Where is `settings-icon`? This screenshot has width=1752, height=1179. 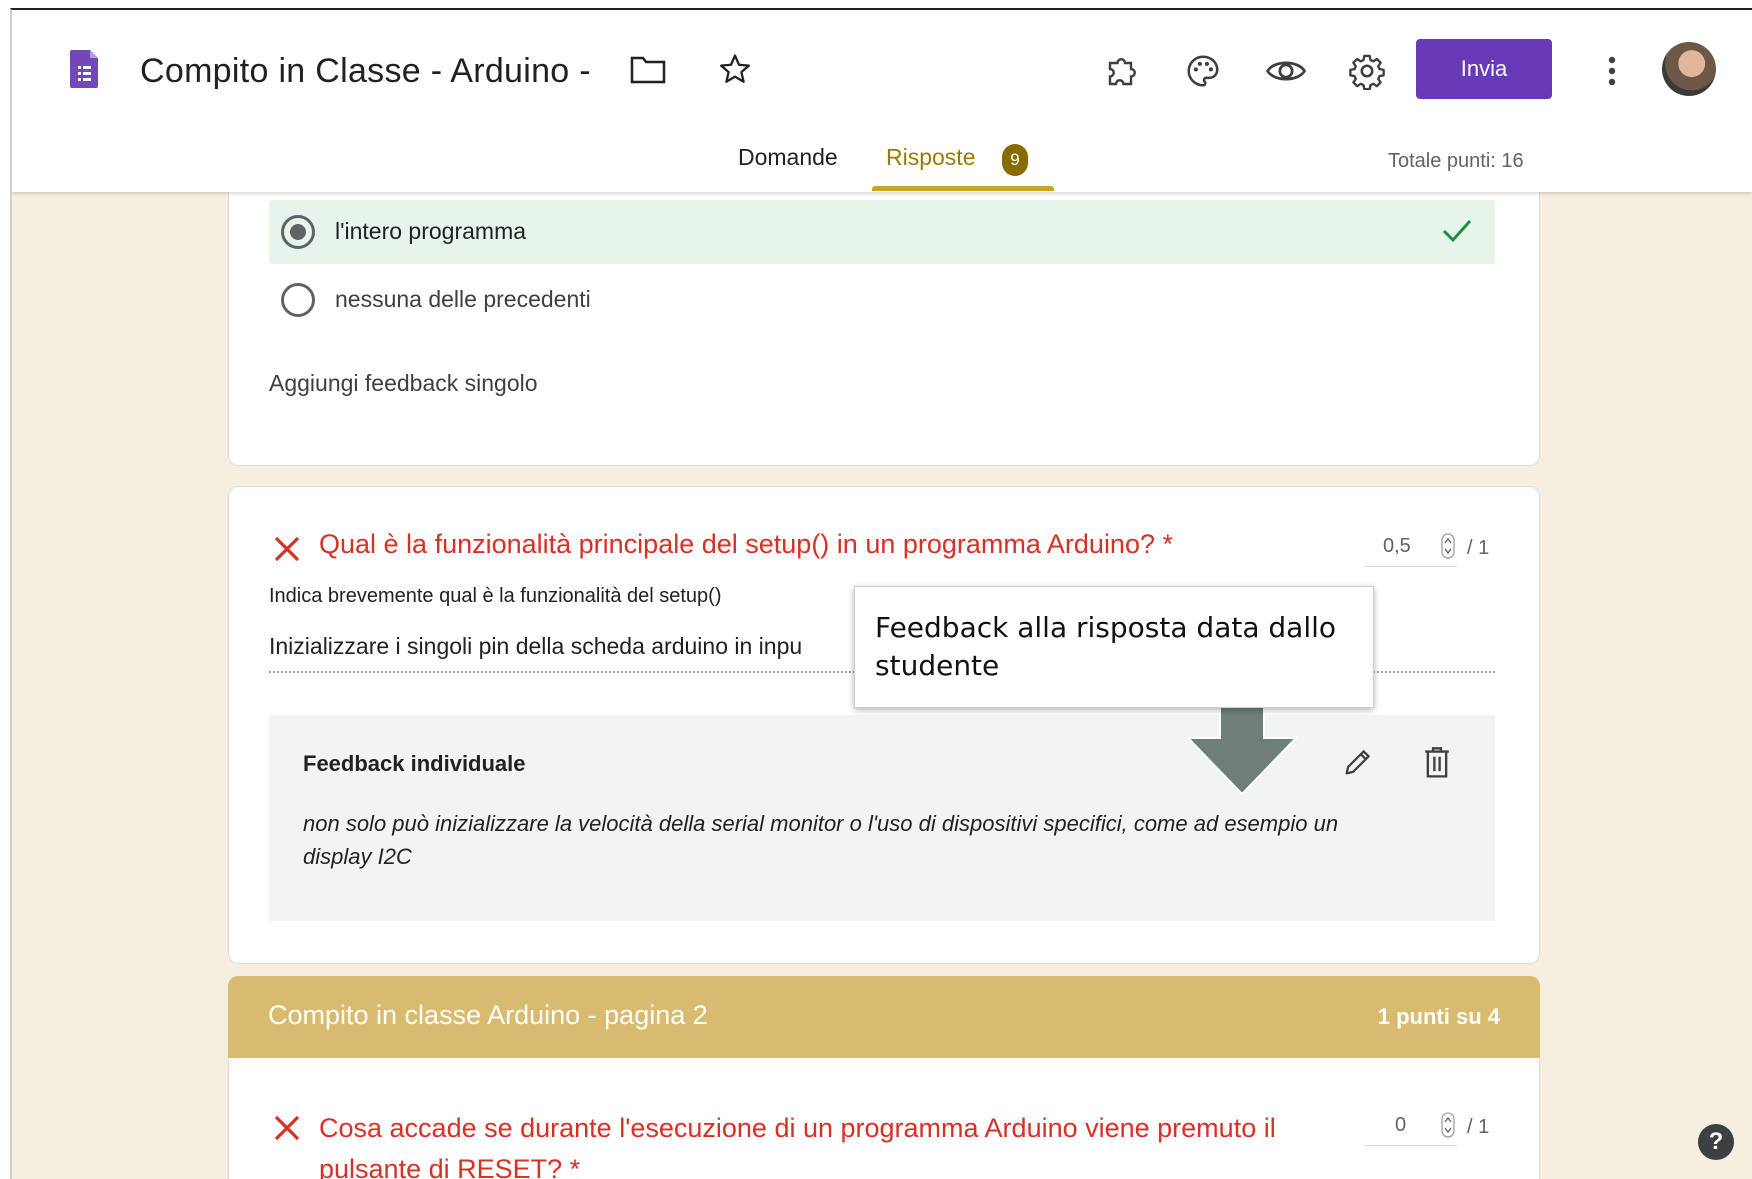
settings-icon is located at coordinates (1367, 71).